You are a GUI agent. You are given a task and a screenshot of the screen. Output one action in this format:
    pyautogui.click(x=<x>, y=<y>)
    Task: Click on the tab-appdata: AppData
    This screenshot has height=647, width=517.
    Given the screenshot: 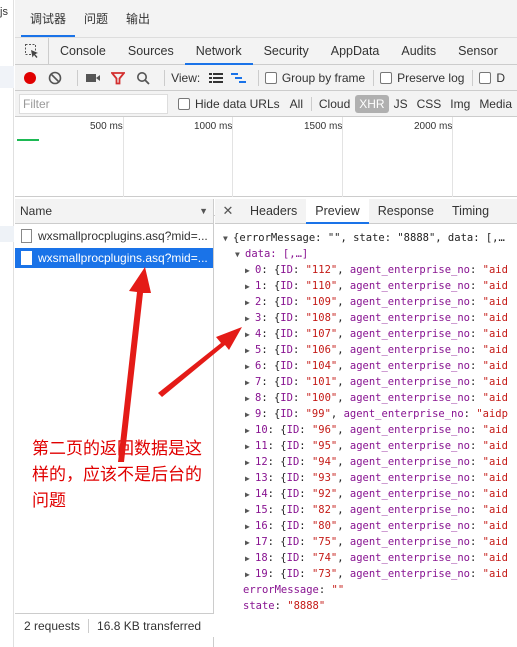 What is the action you would take?
    pyautogui.click(x=355, y=51)
    